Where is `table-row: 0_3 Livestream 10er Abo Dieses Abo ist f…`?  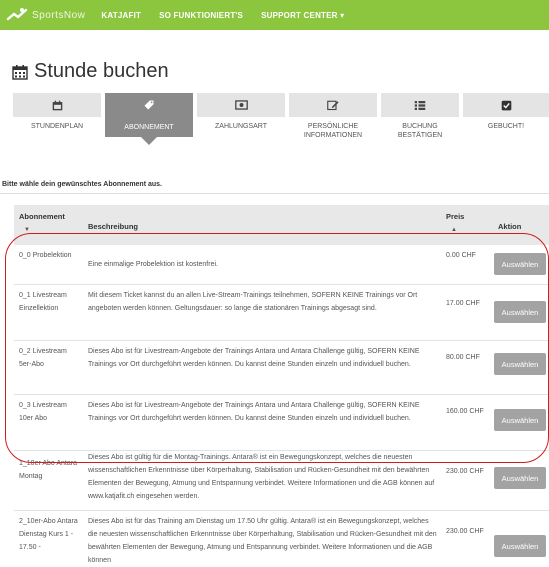
table-row: 0_3 Livestream 10er Abo Dieses Abo ist f… is located at coordinates (281, 423).